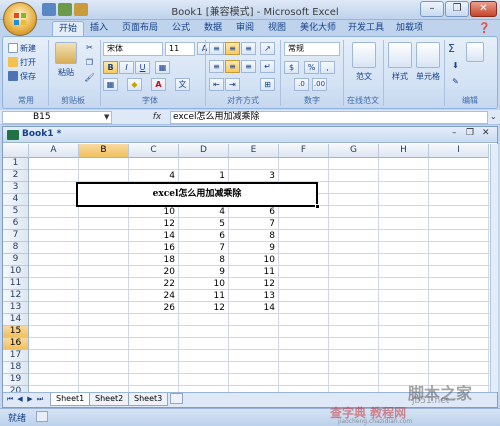  Describe the element at coordinates (404, 151) in the screenshot. I see `column-header-h: H` at that location.